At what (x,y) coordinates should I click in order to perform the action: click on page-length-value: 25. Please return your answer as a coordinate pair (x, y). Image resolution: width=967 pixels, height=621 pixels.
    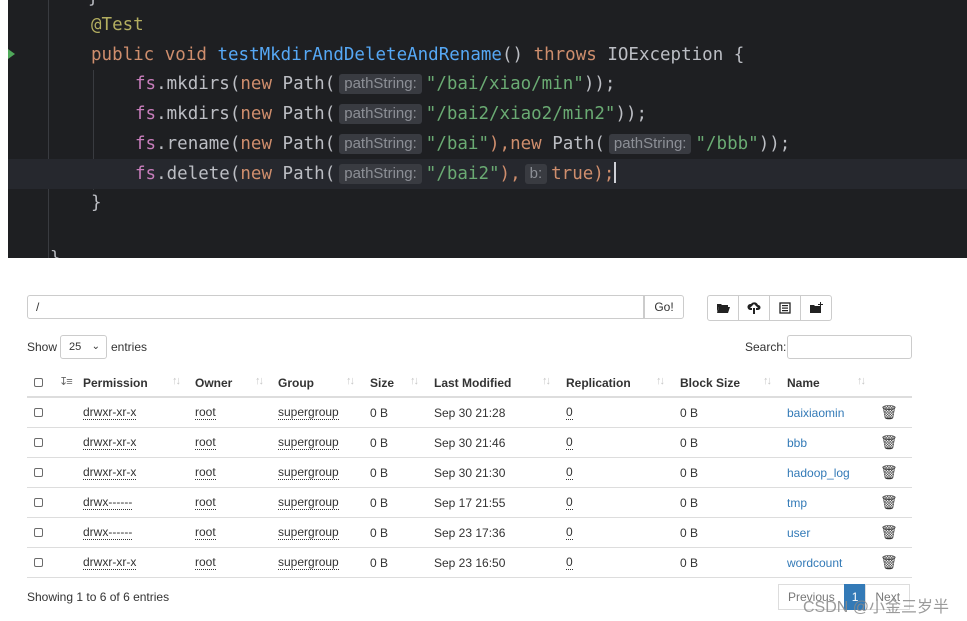
    Looking at the image, I should click on (75, 347).